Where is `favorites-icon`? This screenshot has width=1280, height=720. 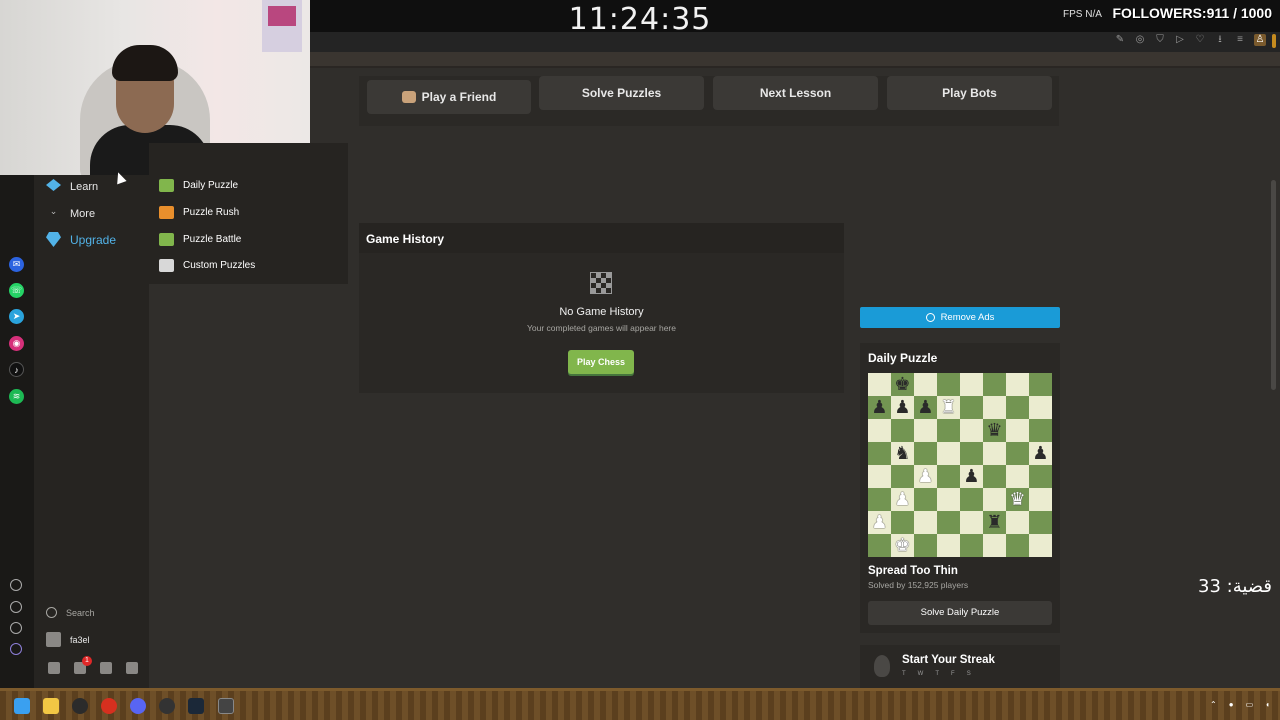
favorites-icon is located at coordinates (16, 585).